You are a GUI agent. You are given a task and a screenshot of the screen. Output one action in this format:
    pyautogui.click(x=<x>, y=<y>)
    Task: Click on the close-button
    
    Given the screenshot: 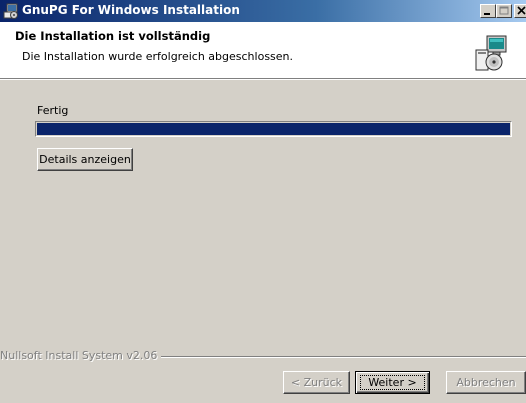 What is the action you would take?
    pyautogui.click(x=520, y=11)
    